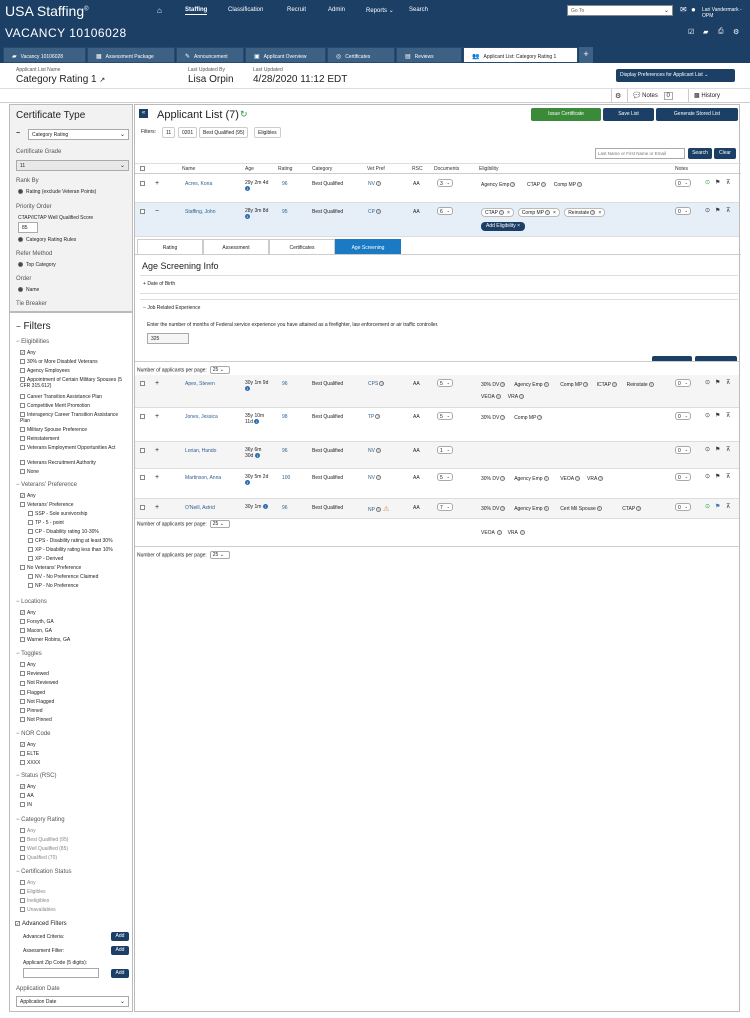  Describe the element at coordinates (63, 577) in the screenshot. I see `filter-option-vets: NV - No Preference Claimed` at that location.